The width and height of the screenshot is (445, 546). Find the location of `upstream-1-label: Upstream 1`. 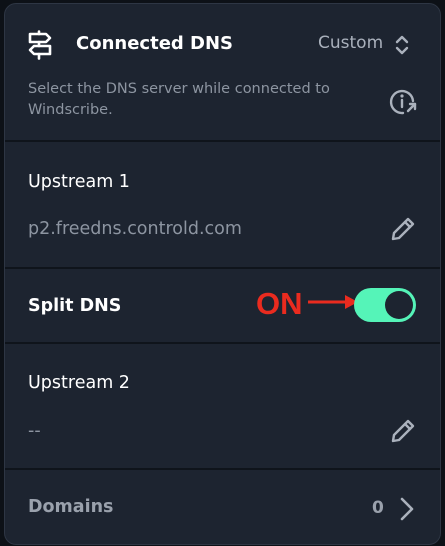

upstream-1-label: Upstream 1 is located at coordinates (79, 182).